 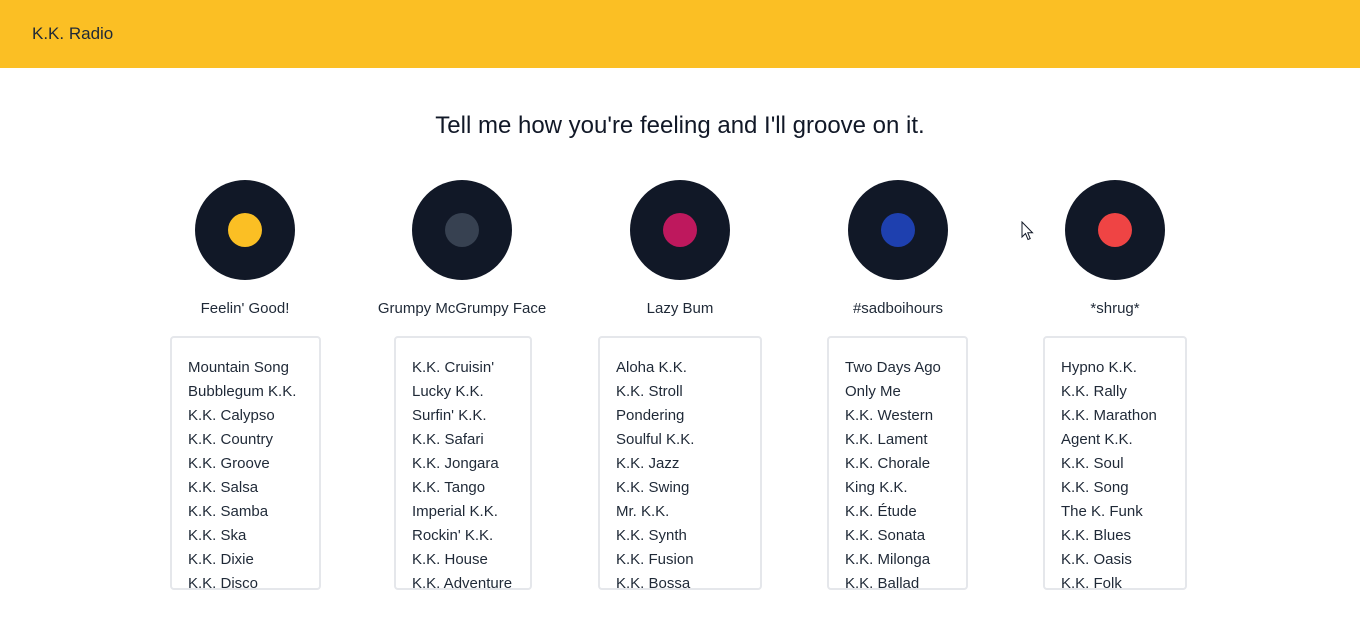 I want to click on song-item: K.K. Bossa, so click(x=680, y=580).